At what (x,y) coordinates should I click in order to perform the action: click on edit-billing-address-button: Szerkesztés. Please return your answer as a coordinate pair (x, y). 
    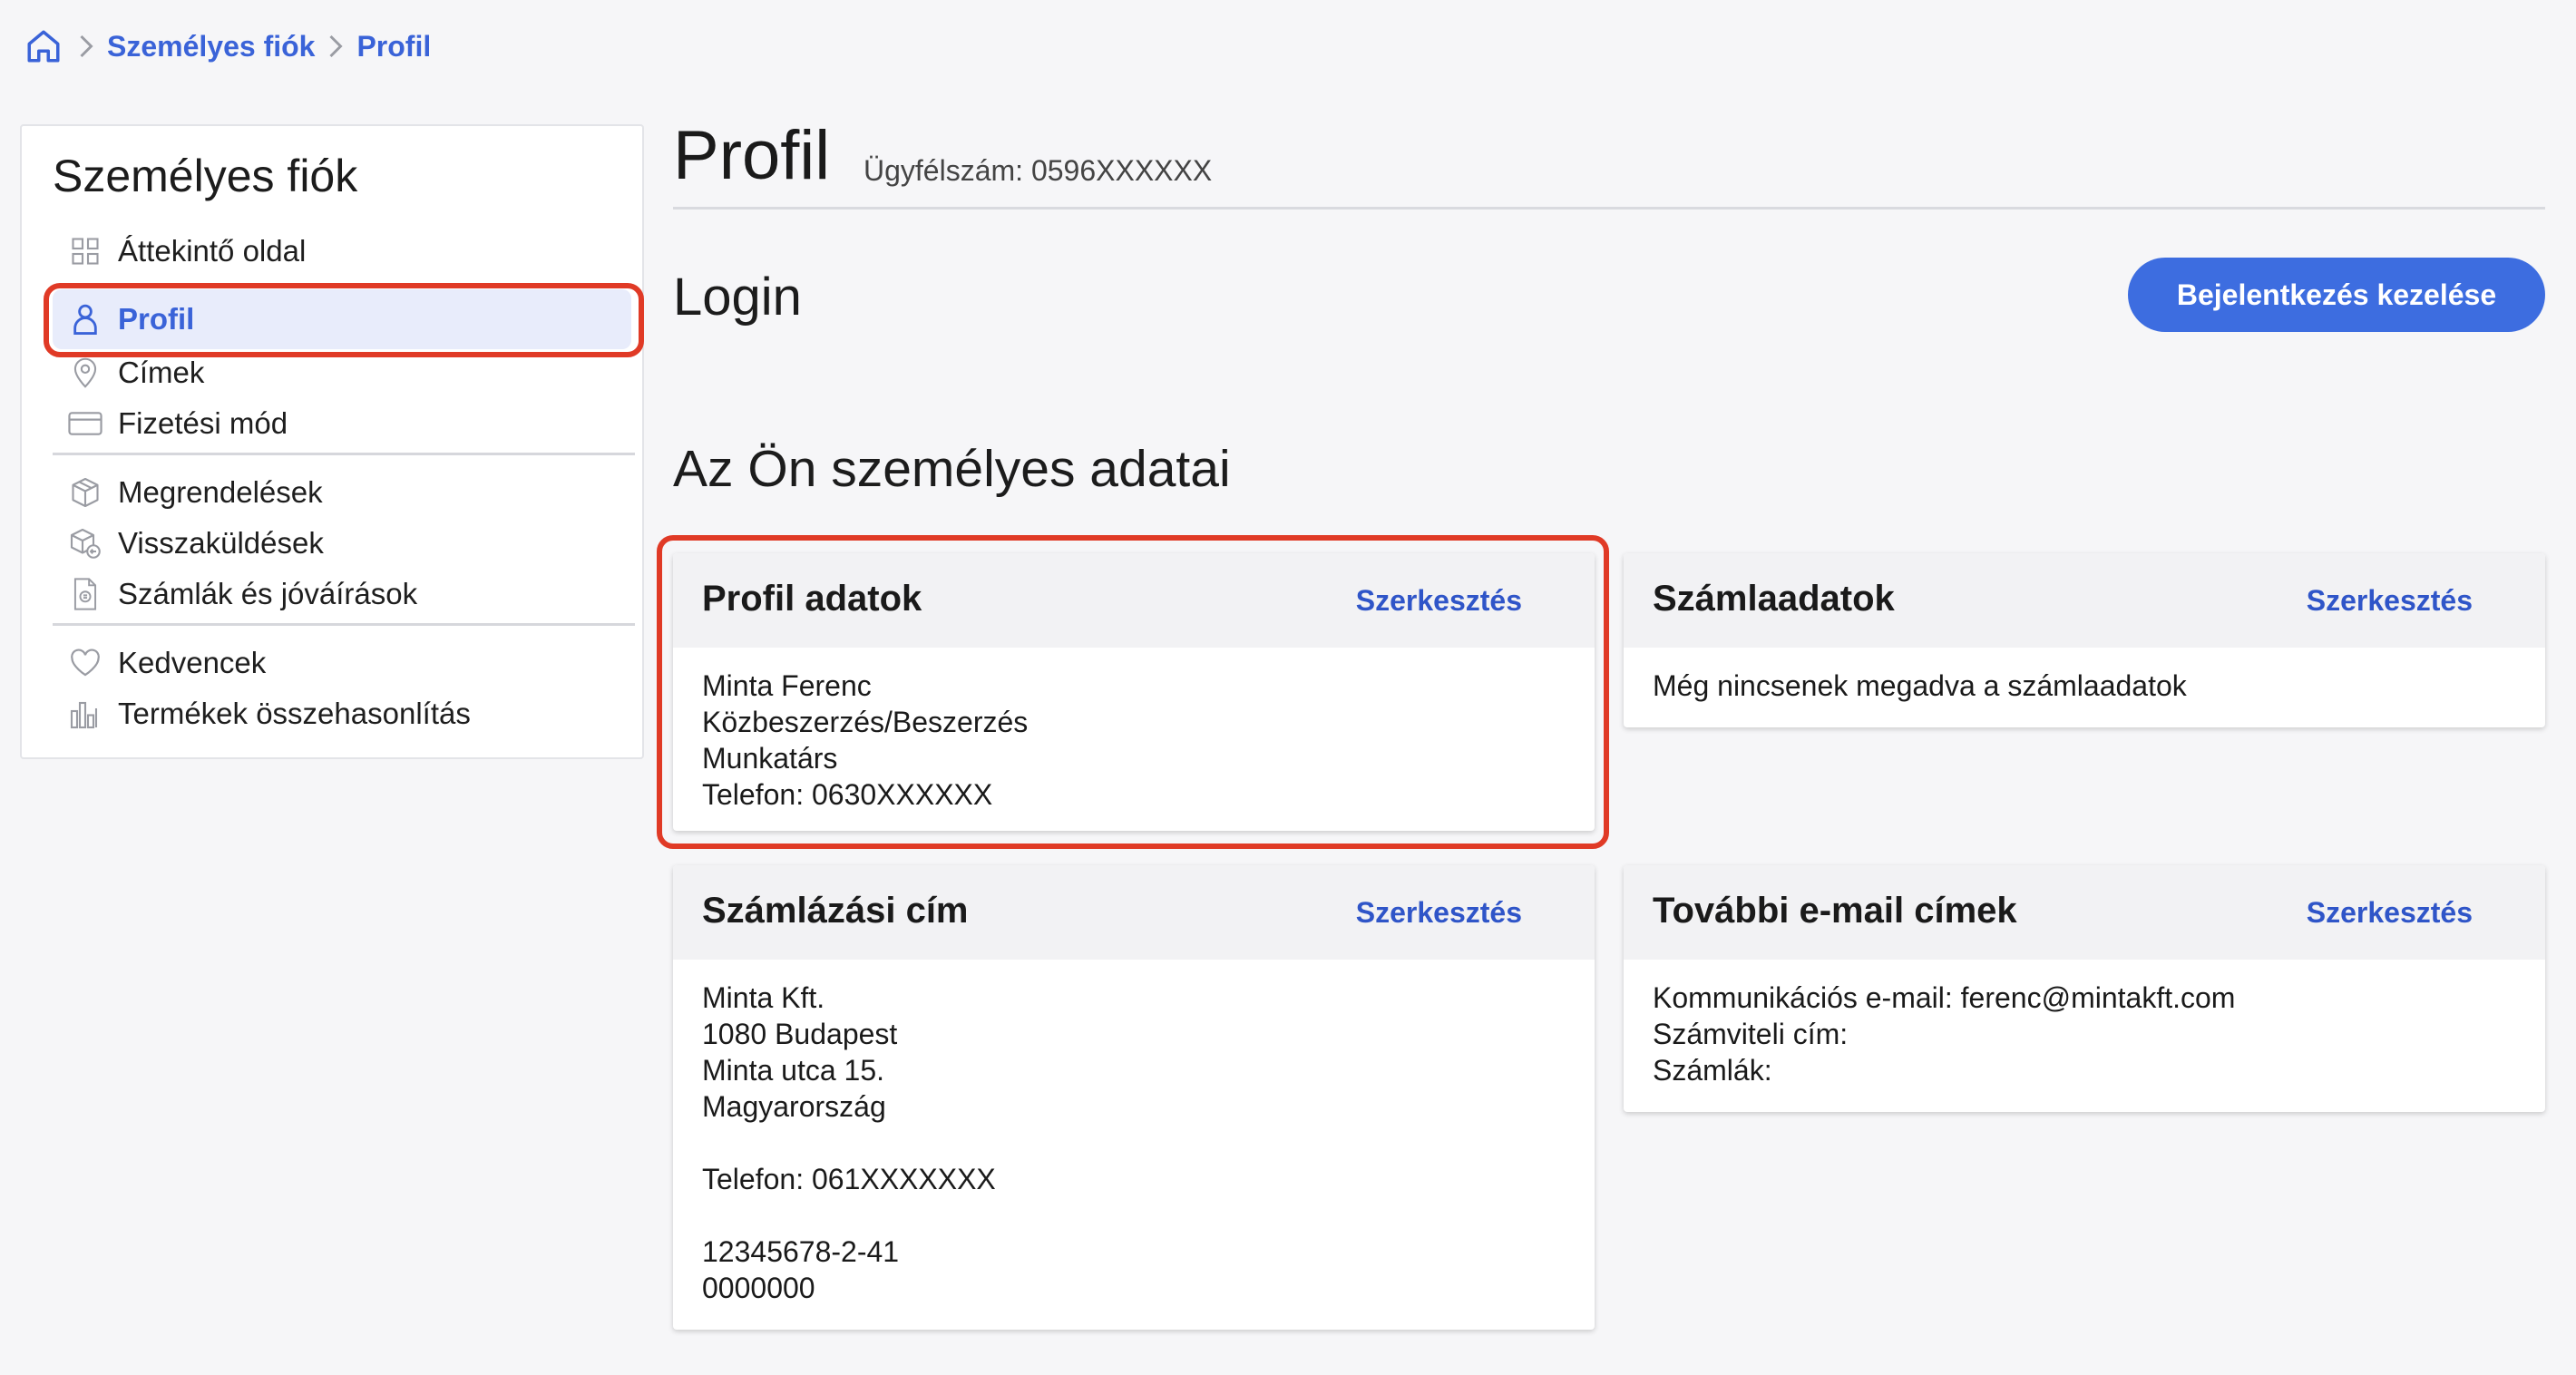
    Looking at the image, I should click on (1439, 913).